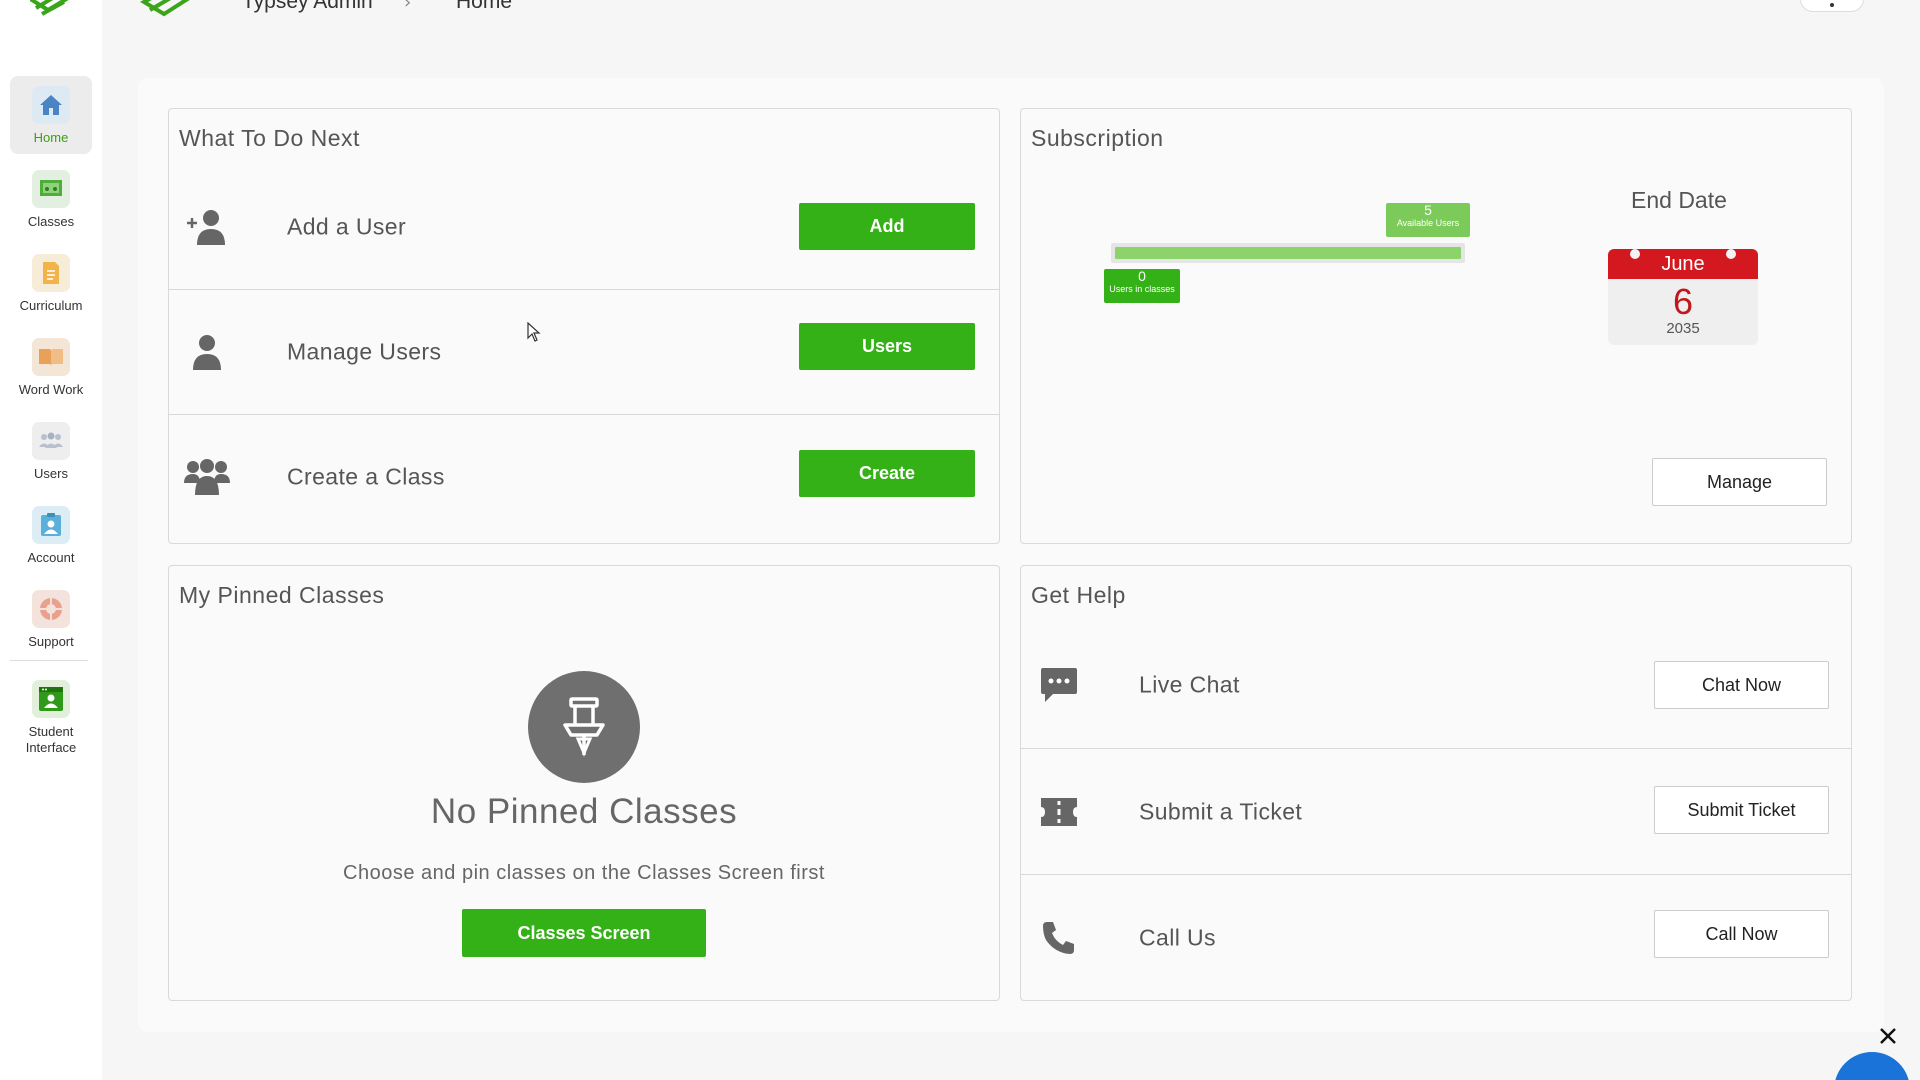  Describe the element at coordinates (49, 660) in the screenshot. I see `sidebar-divider` at that location.